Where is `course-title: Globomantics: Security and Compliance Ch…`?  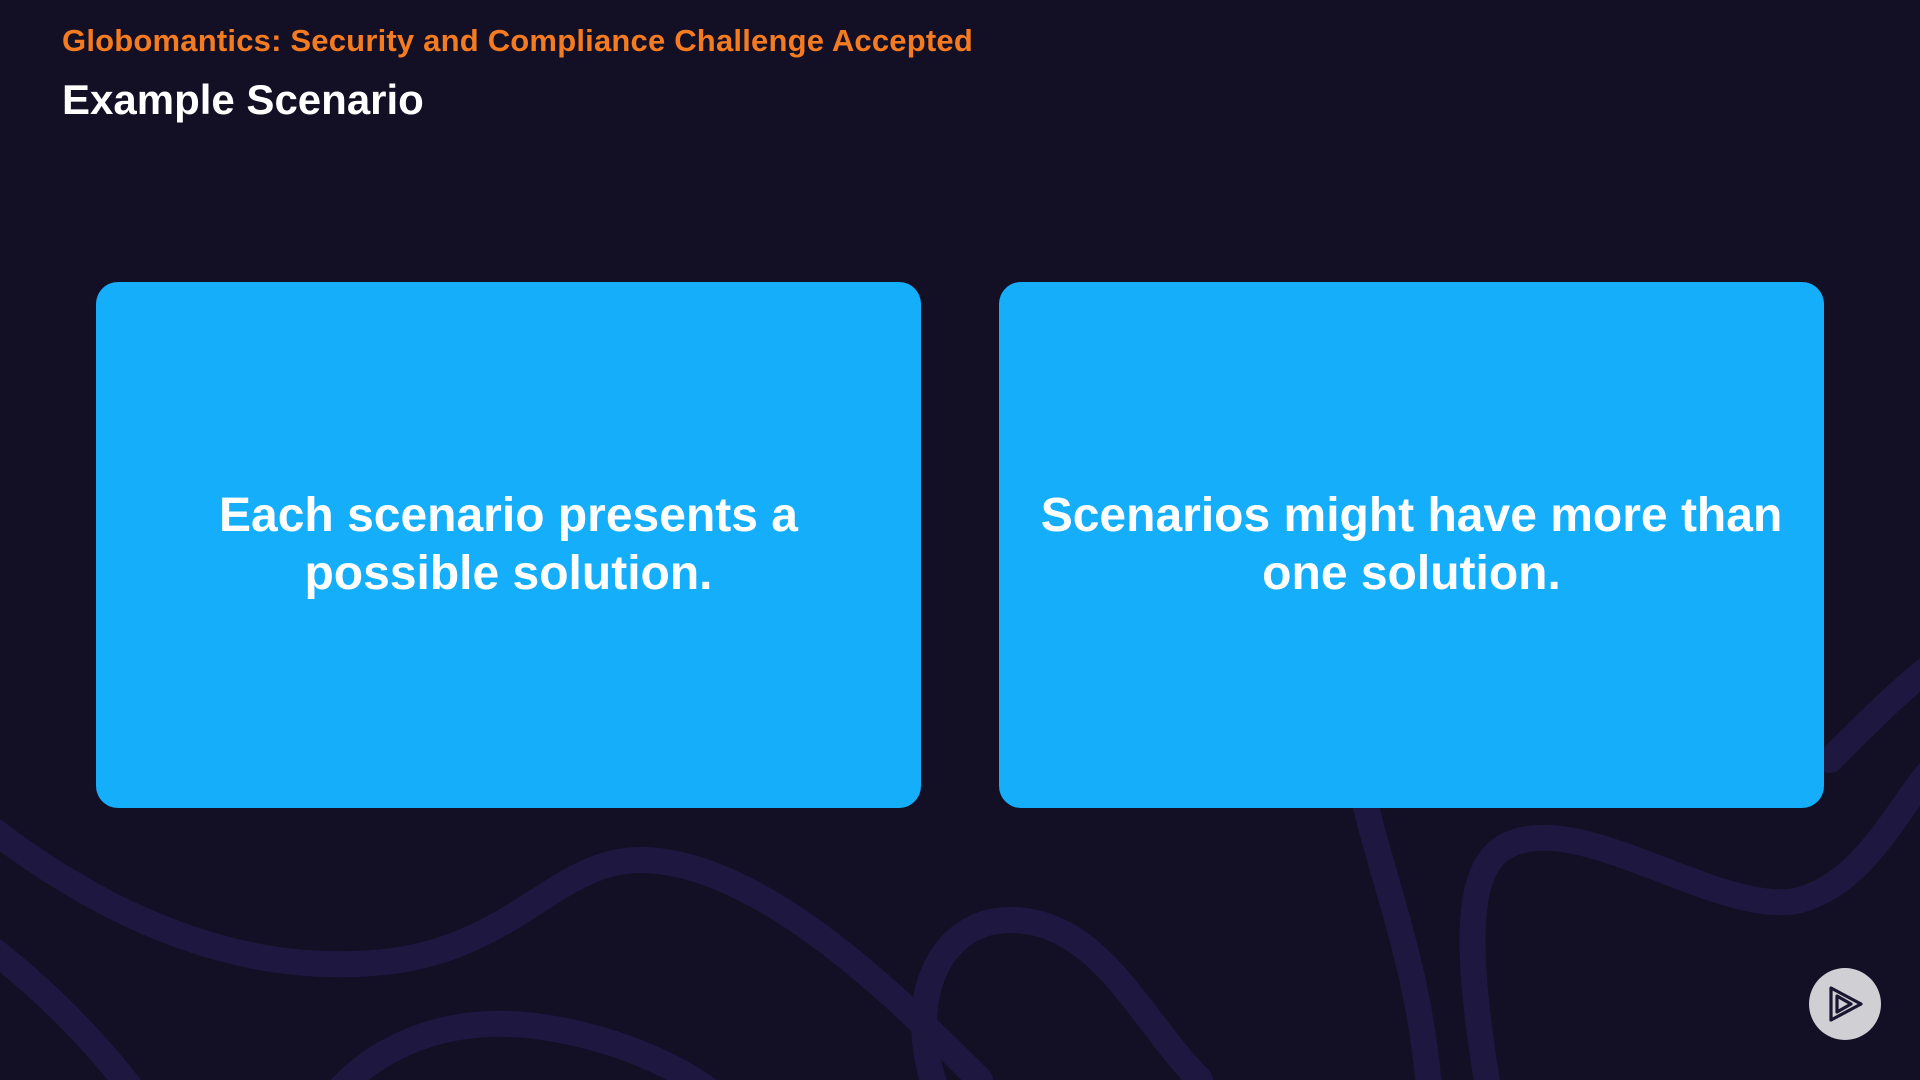 course-title: Globomantics: Security and Compliance Ch… is located at coordinates (517, 40).